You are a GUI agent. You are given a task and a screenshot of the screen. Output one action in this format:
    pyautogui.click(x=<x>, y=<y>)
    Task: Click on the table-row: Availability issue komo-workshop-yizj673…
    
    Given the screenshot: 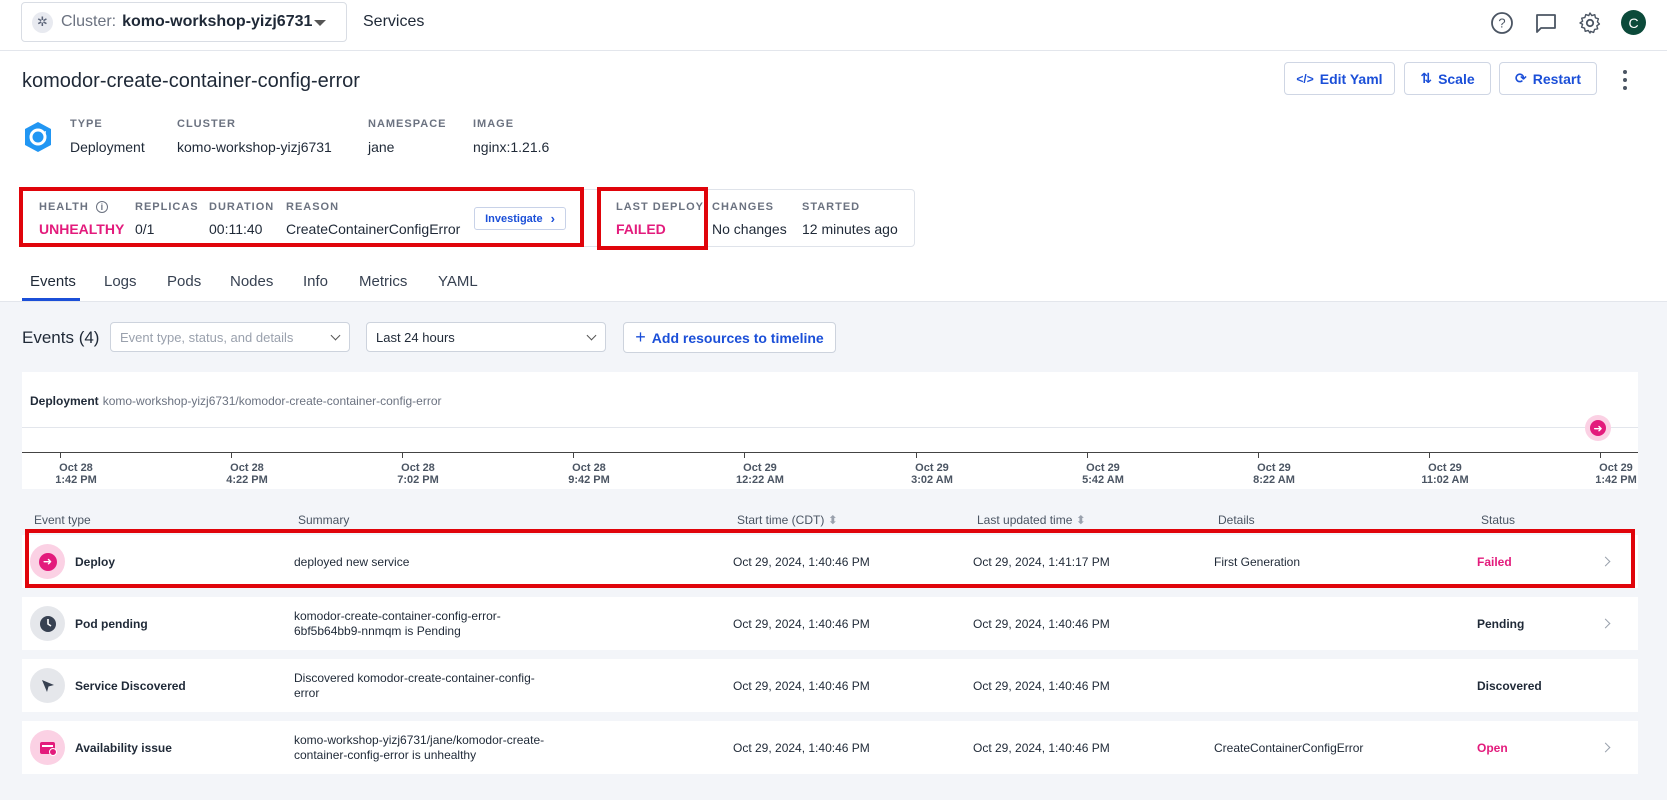 What is the action you would take?
    pyautogui.click(x=830, y=747)
    